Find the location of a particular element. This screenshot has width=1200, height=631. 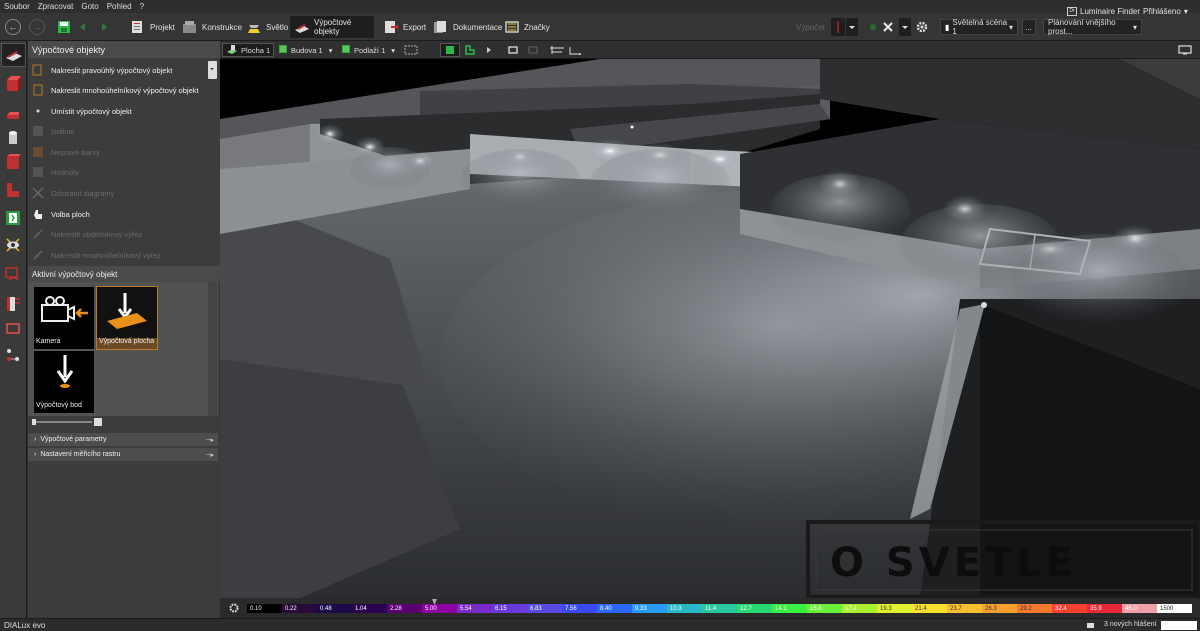

gallery-zoom-slider is located at coordinates (67, 422).